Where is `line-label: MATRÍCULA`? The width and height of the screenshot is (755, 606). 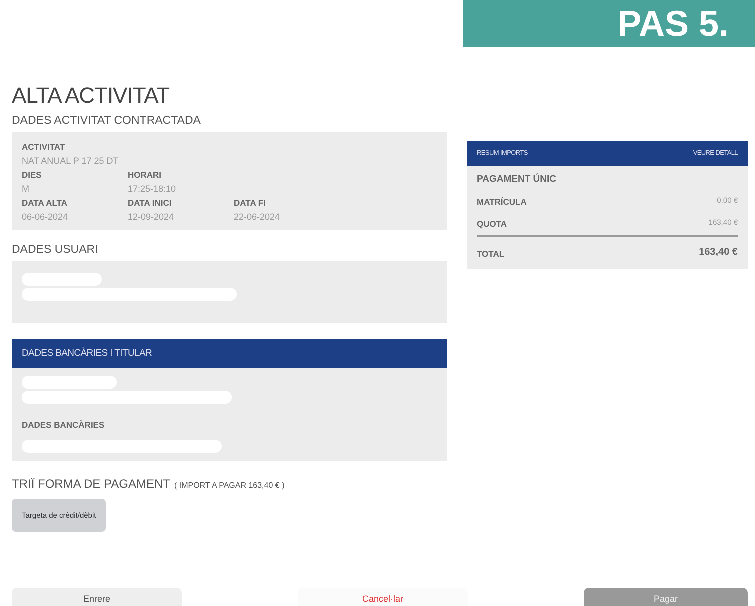
line-label: MATRÍCULA is located at coordinates (502, 202).